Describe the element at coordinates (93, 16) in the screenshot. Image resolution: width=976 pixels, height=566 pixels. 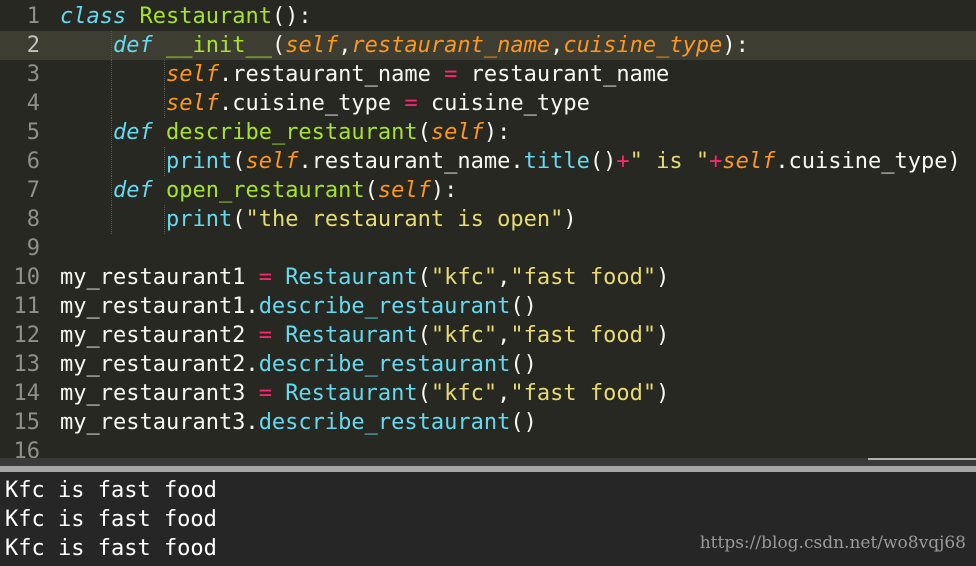
I see `code-token: class` at that location.